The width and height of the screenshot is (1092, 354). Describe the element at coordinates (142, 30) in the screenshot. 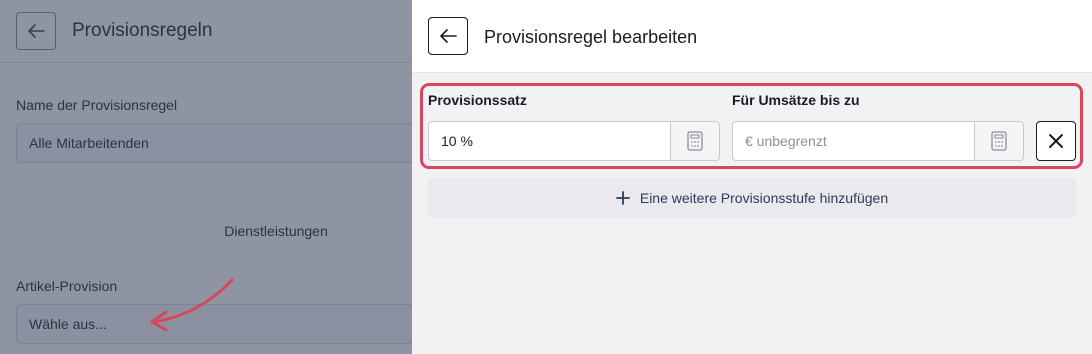

I see `background-page-title: Provisionsregeln` at that location.